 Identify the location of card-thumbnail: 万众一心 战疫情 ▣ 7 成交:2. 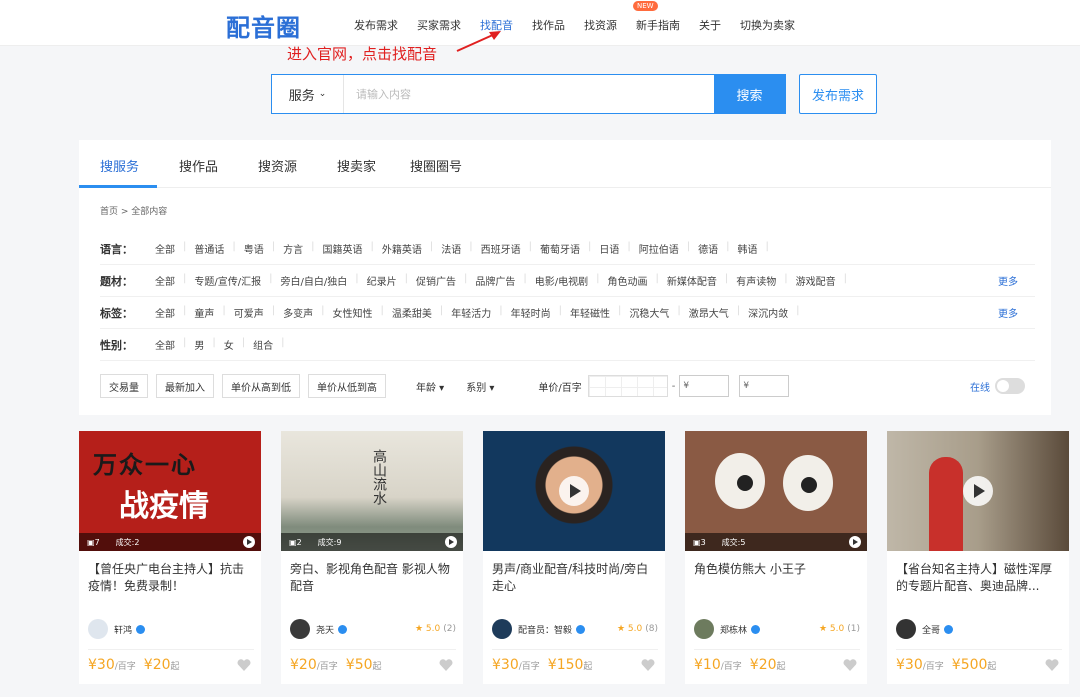
(170, 491).